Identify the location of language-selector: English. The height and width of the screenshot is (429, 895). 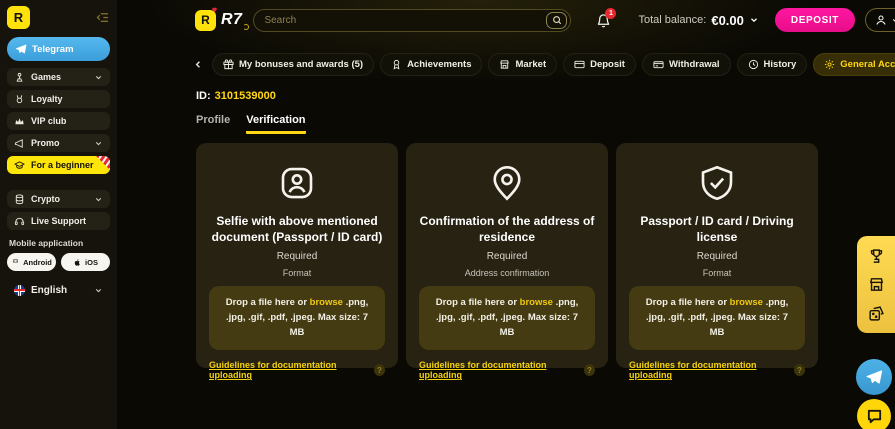
(58, 290).